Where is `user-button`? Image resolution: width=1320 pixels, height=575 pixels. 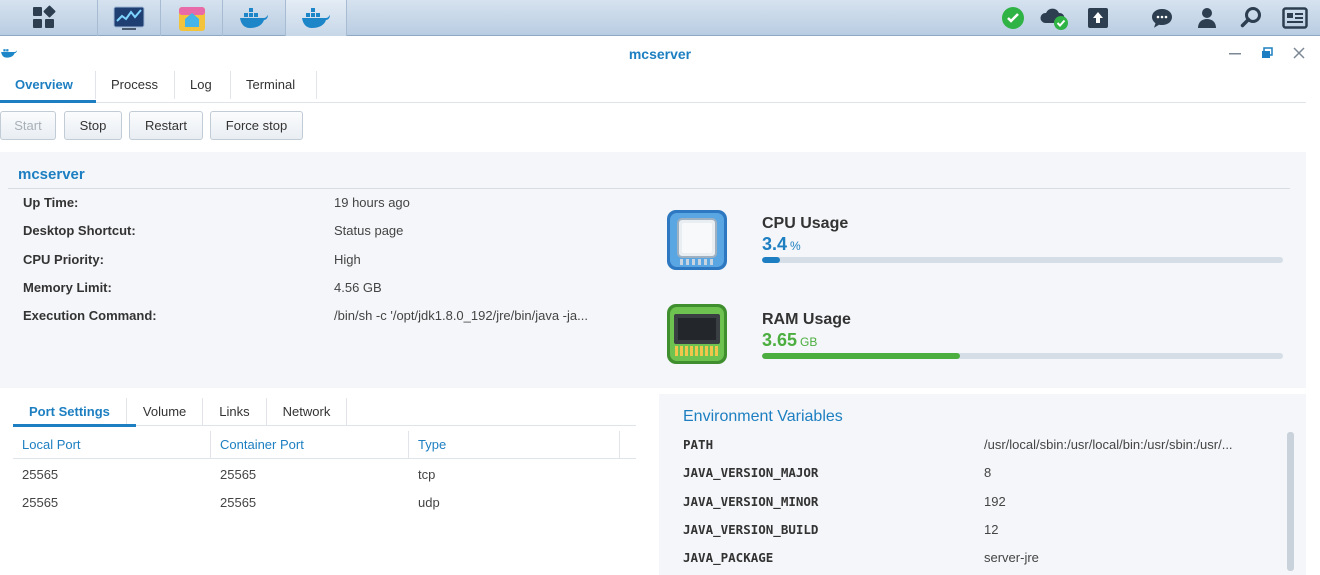
user-button is located at coordinates (1207, 18).